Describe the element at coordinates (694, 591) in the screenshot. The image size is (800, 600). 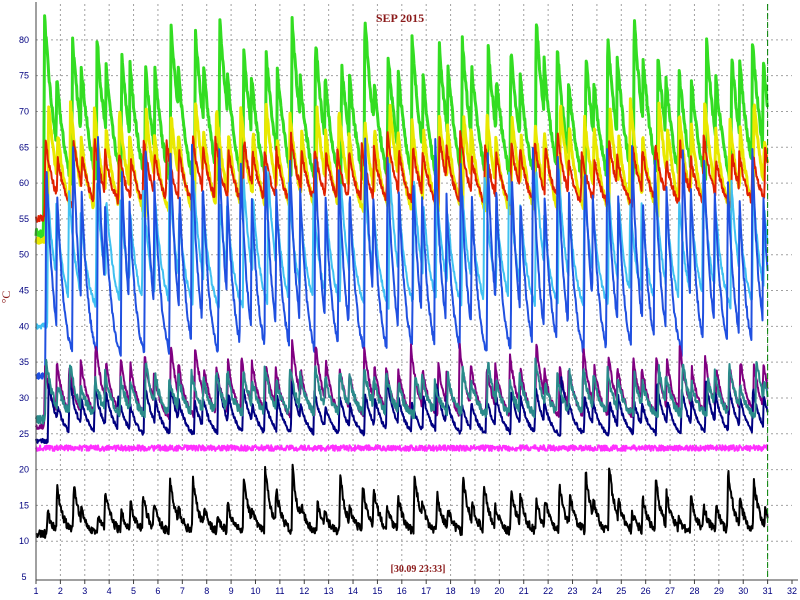
I see `x-tick-label: 28` at that location.